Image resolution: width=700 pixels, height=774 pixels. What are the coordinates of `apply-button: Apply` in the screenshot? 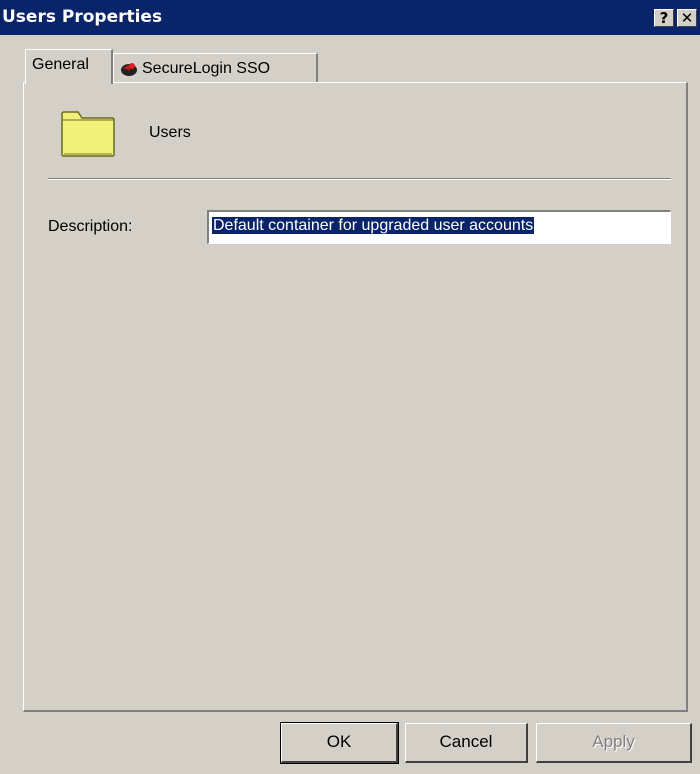 It's located at (614, 743).